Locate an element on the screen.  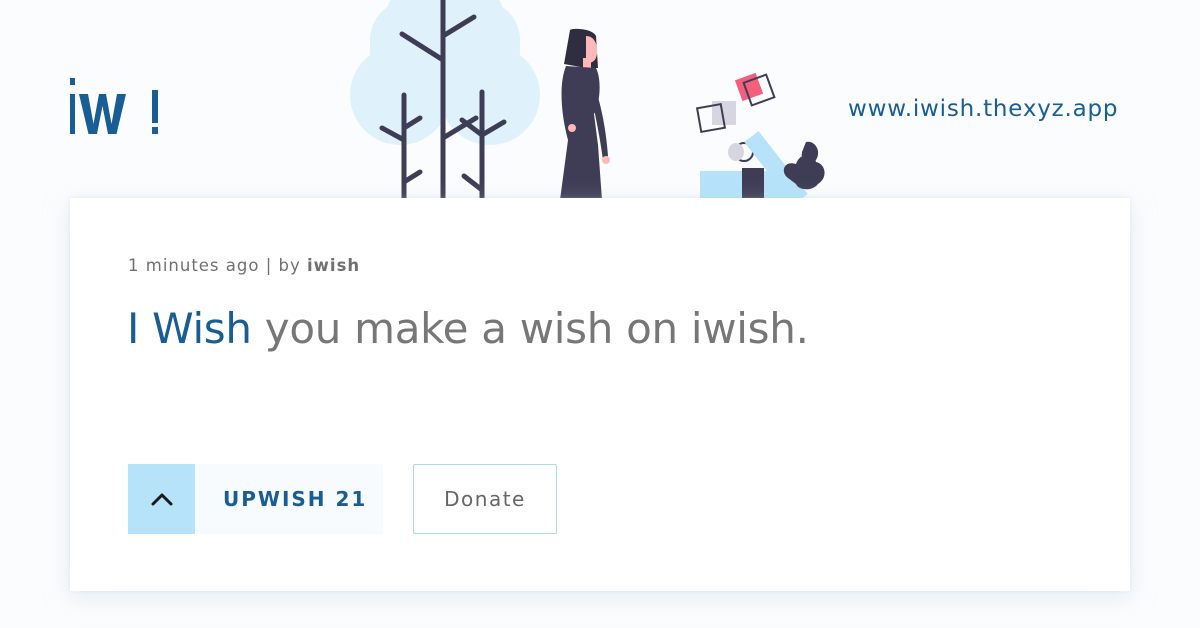
upwish-label: UPWISH 21 is located at coordinates (295, 499).